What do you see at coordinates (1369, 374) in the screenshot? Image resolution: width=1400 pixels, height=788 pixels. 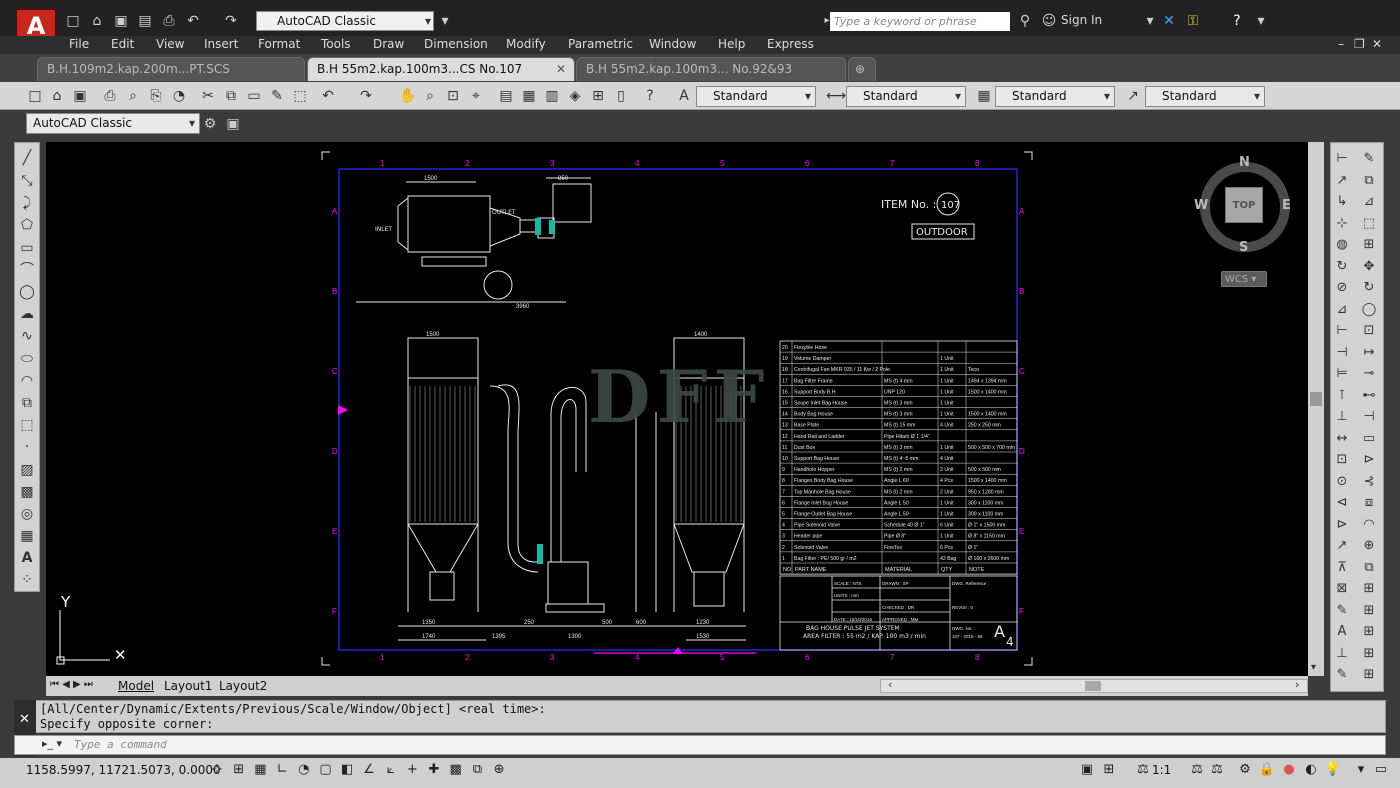 I see `modify-tool-icon: ⊸` at bounding box center [1369, 374].